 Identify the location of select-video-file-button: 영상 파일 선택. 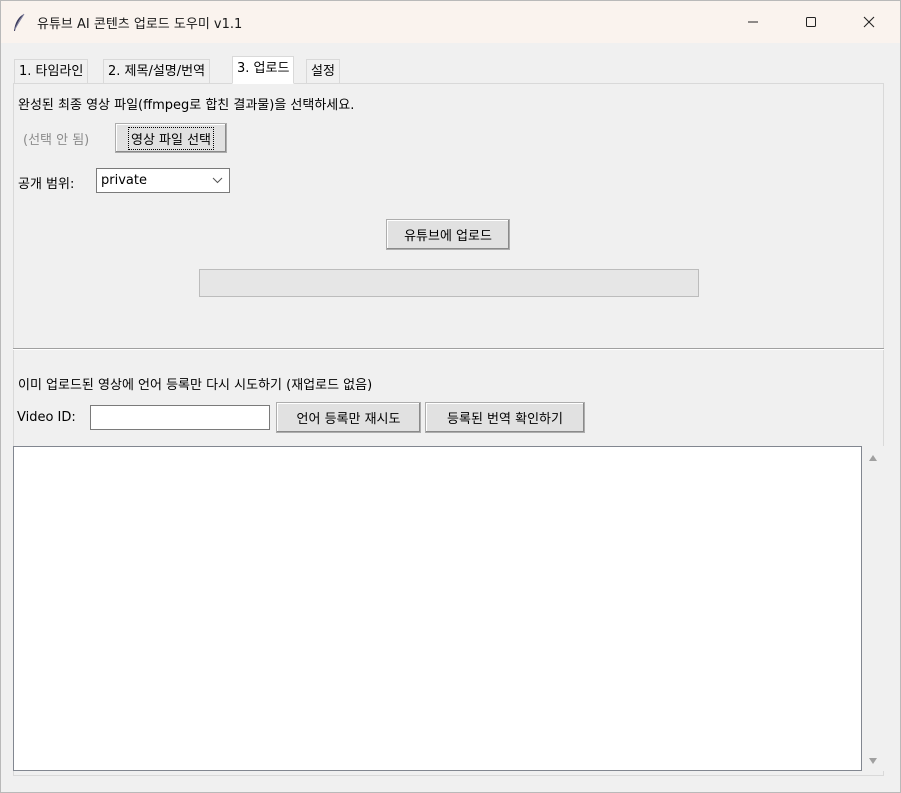
(171, 138).